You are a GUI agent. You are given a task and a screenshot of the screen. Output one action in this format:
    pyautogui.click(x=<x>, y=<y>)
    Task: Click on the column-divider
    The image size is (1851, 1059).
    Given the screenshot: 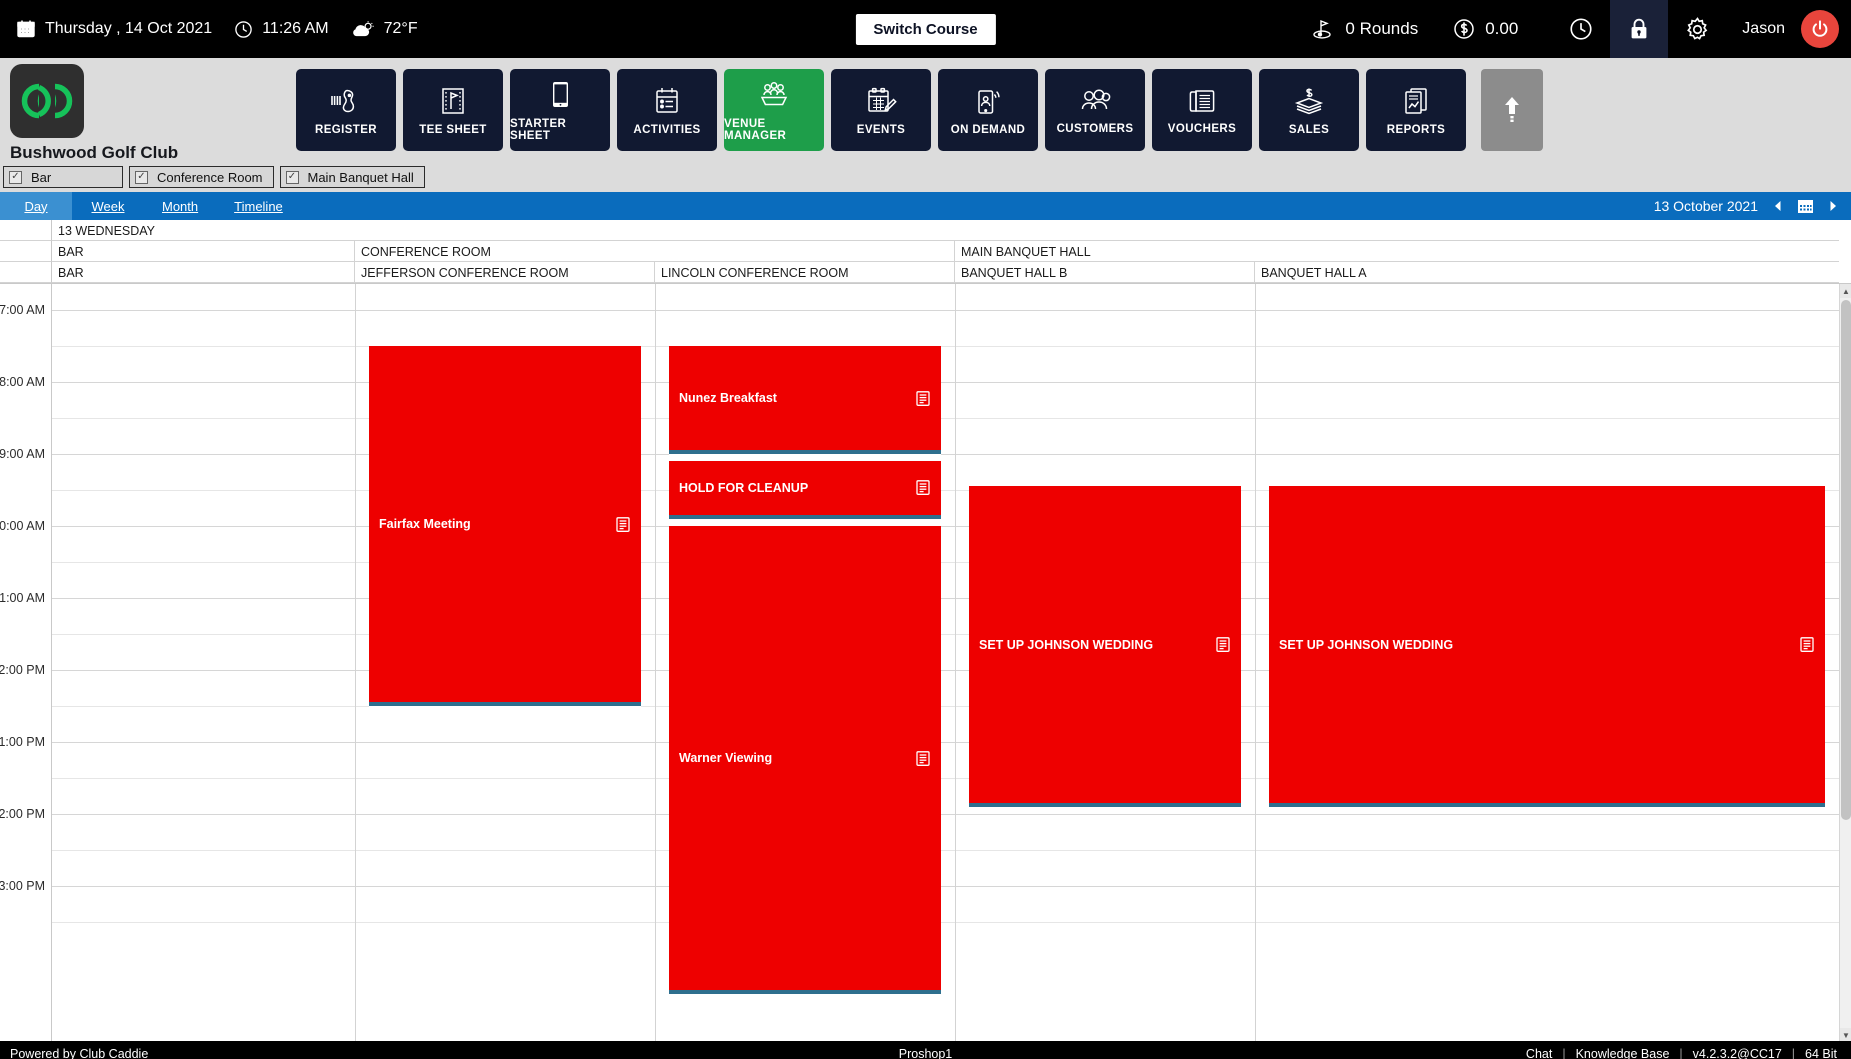 What is the action you would take?
    pyautogui.click(x=355, y=662)
    